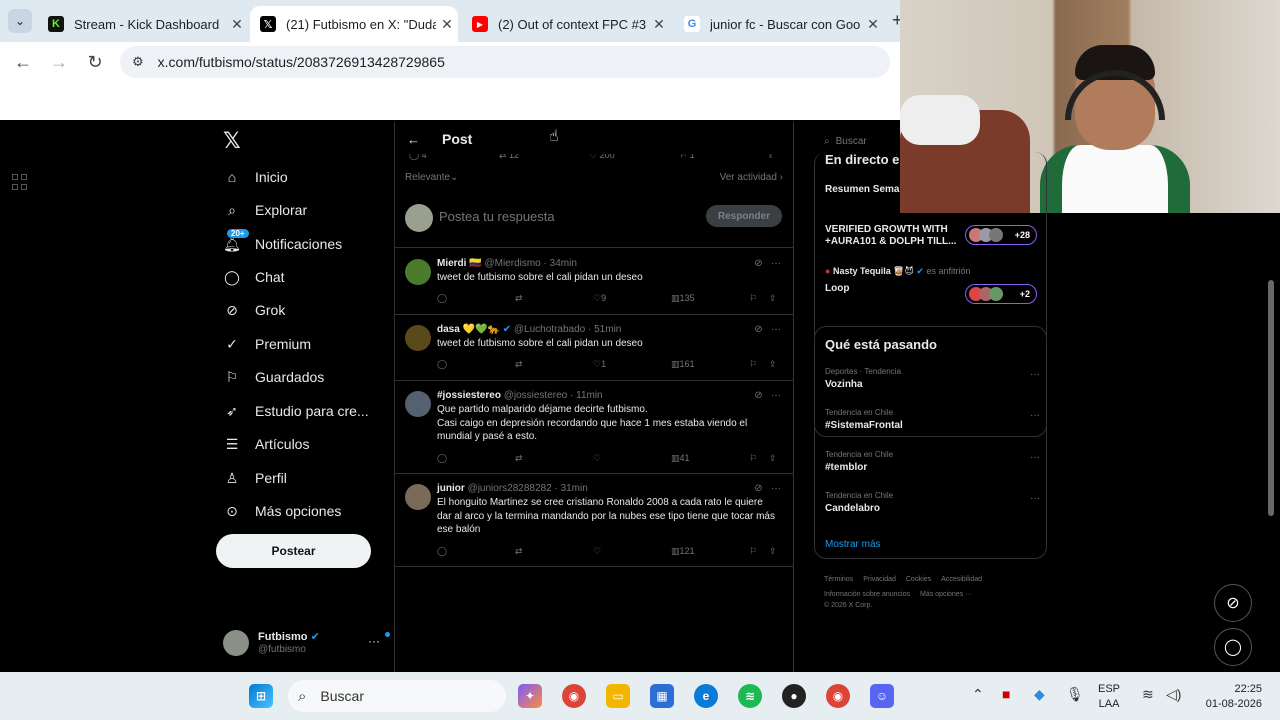  Describe the element at coordinates (143, 24) in the screenshot. I see `tab-kick: K Stream - Kick Dashboard ✕` at that location.